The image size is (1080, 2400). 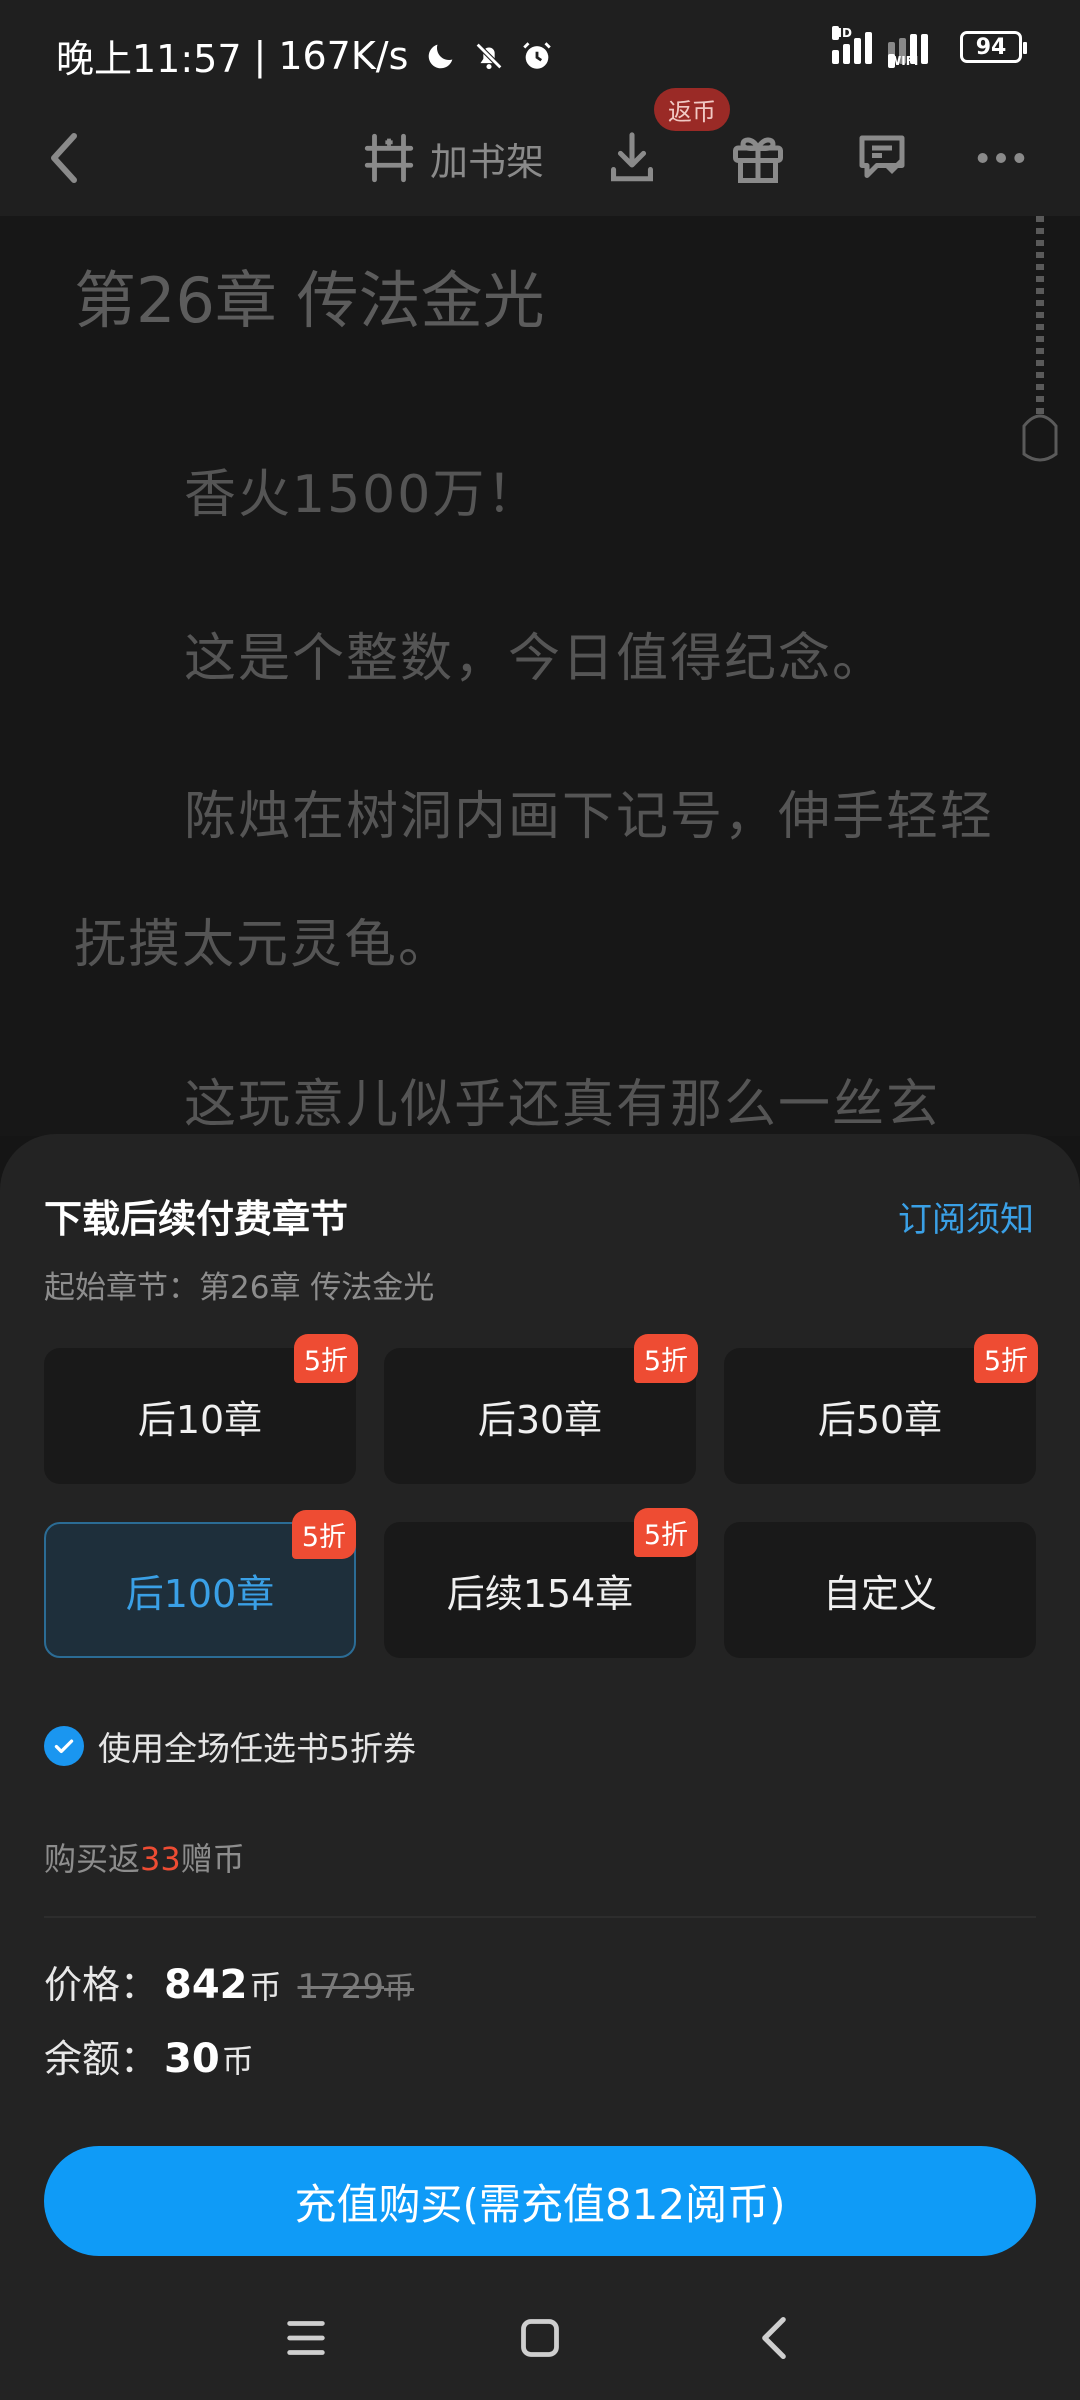 I want to click on option-label: 后100章, so click(x=200, y=1593).